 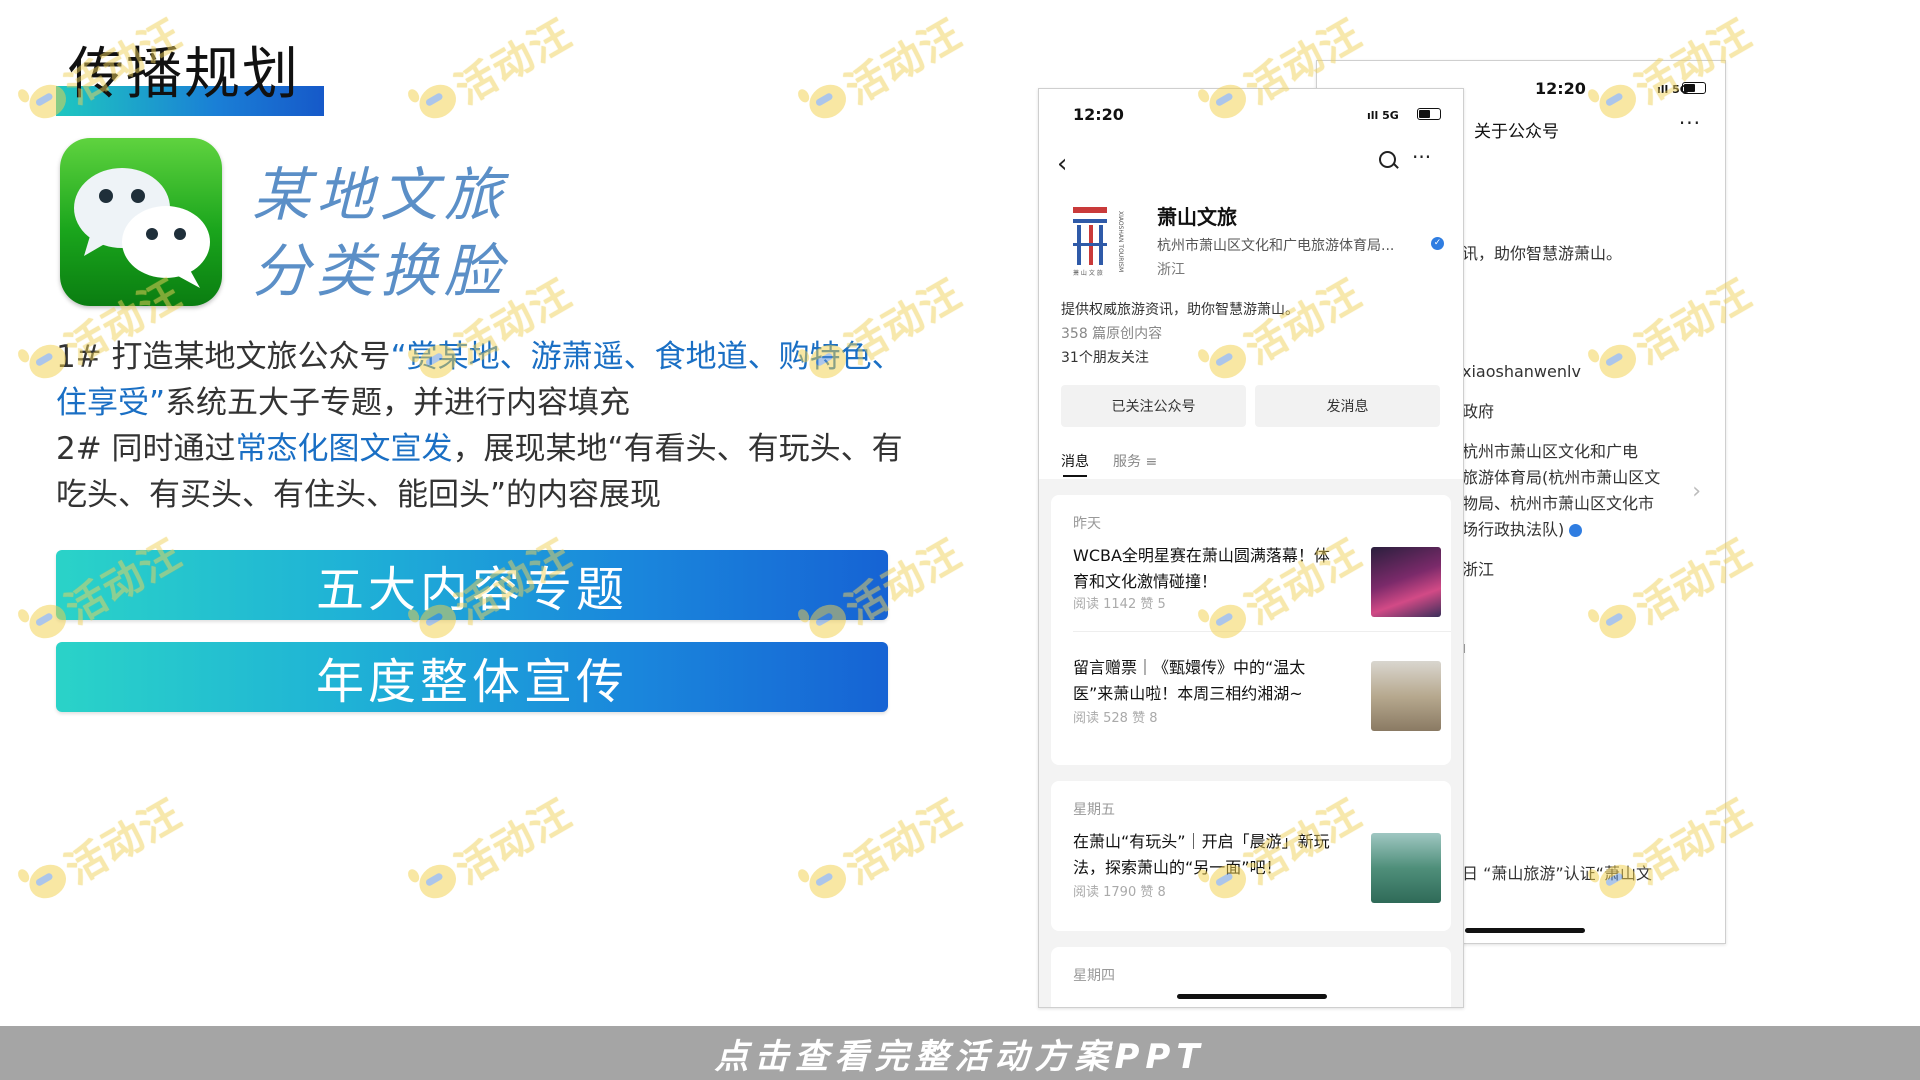 I want to click on about-org-line-3: 物局、杭州市萧山区文化市, so click(x=1558, y=503).